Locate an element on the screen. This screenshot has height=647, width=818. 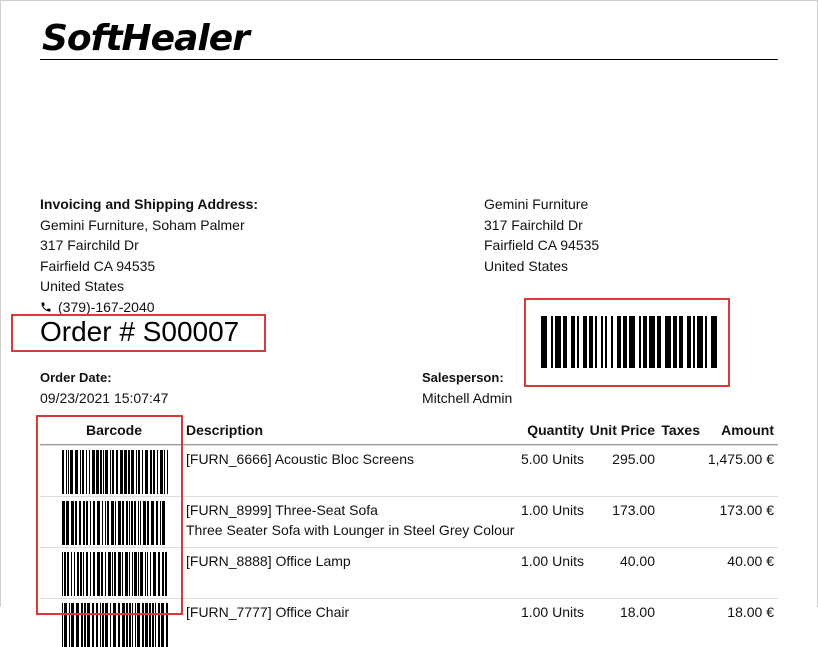
row-description: [FURN_8999] Three-Seat Sofa is located at coordinates (282, 510).